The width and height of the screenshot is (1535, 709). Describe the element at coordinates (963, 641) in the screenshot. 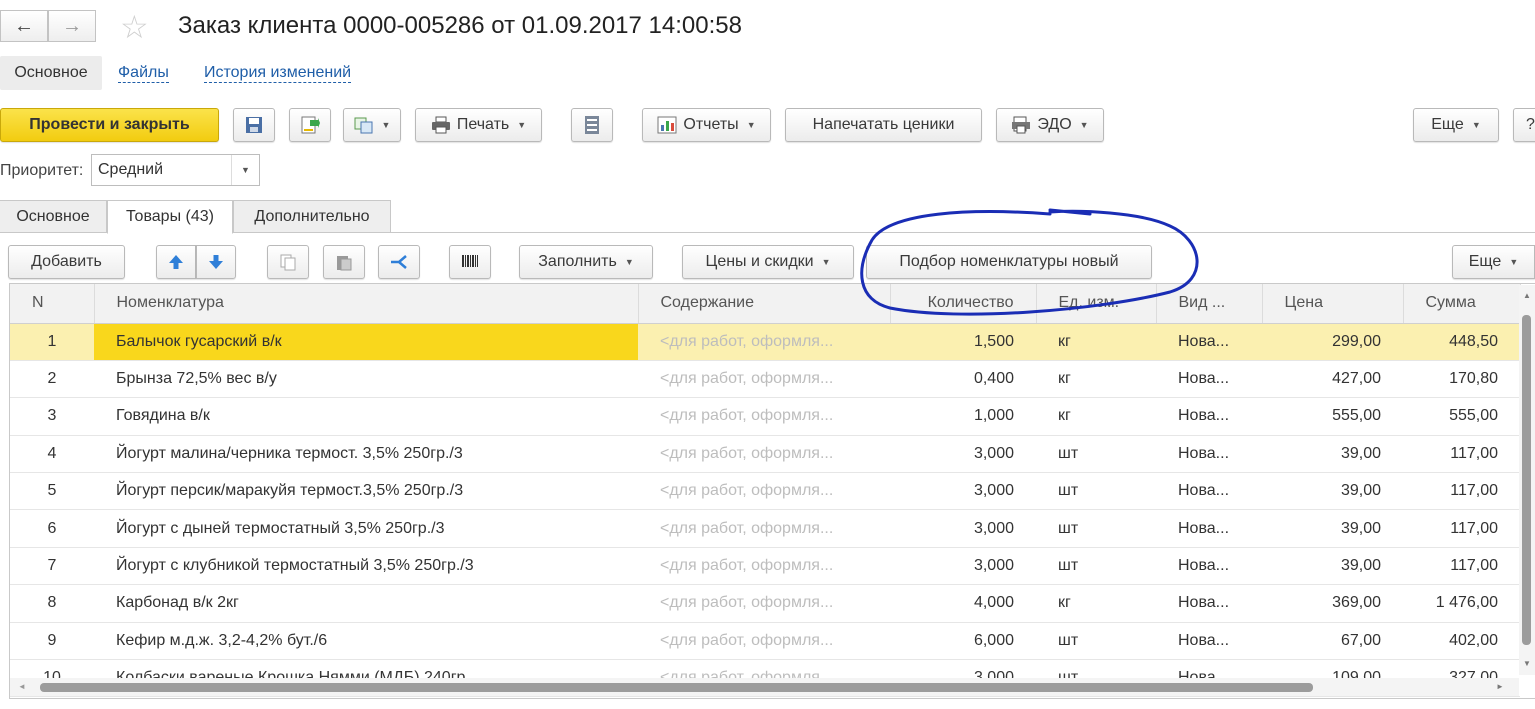

I see `cell-quantity: 6,000` at that location.